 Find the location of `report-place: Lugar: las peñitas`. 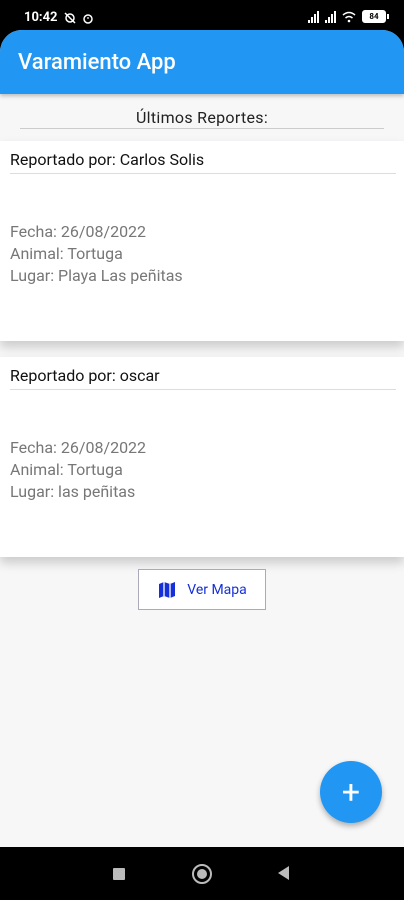

report-place: Lugar: las peñitas is located at coordinates (73, 491).